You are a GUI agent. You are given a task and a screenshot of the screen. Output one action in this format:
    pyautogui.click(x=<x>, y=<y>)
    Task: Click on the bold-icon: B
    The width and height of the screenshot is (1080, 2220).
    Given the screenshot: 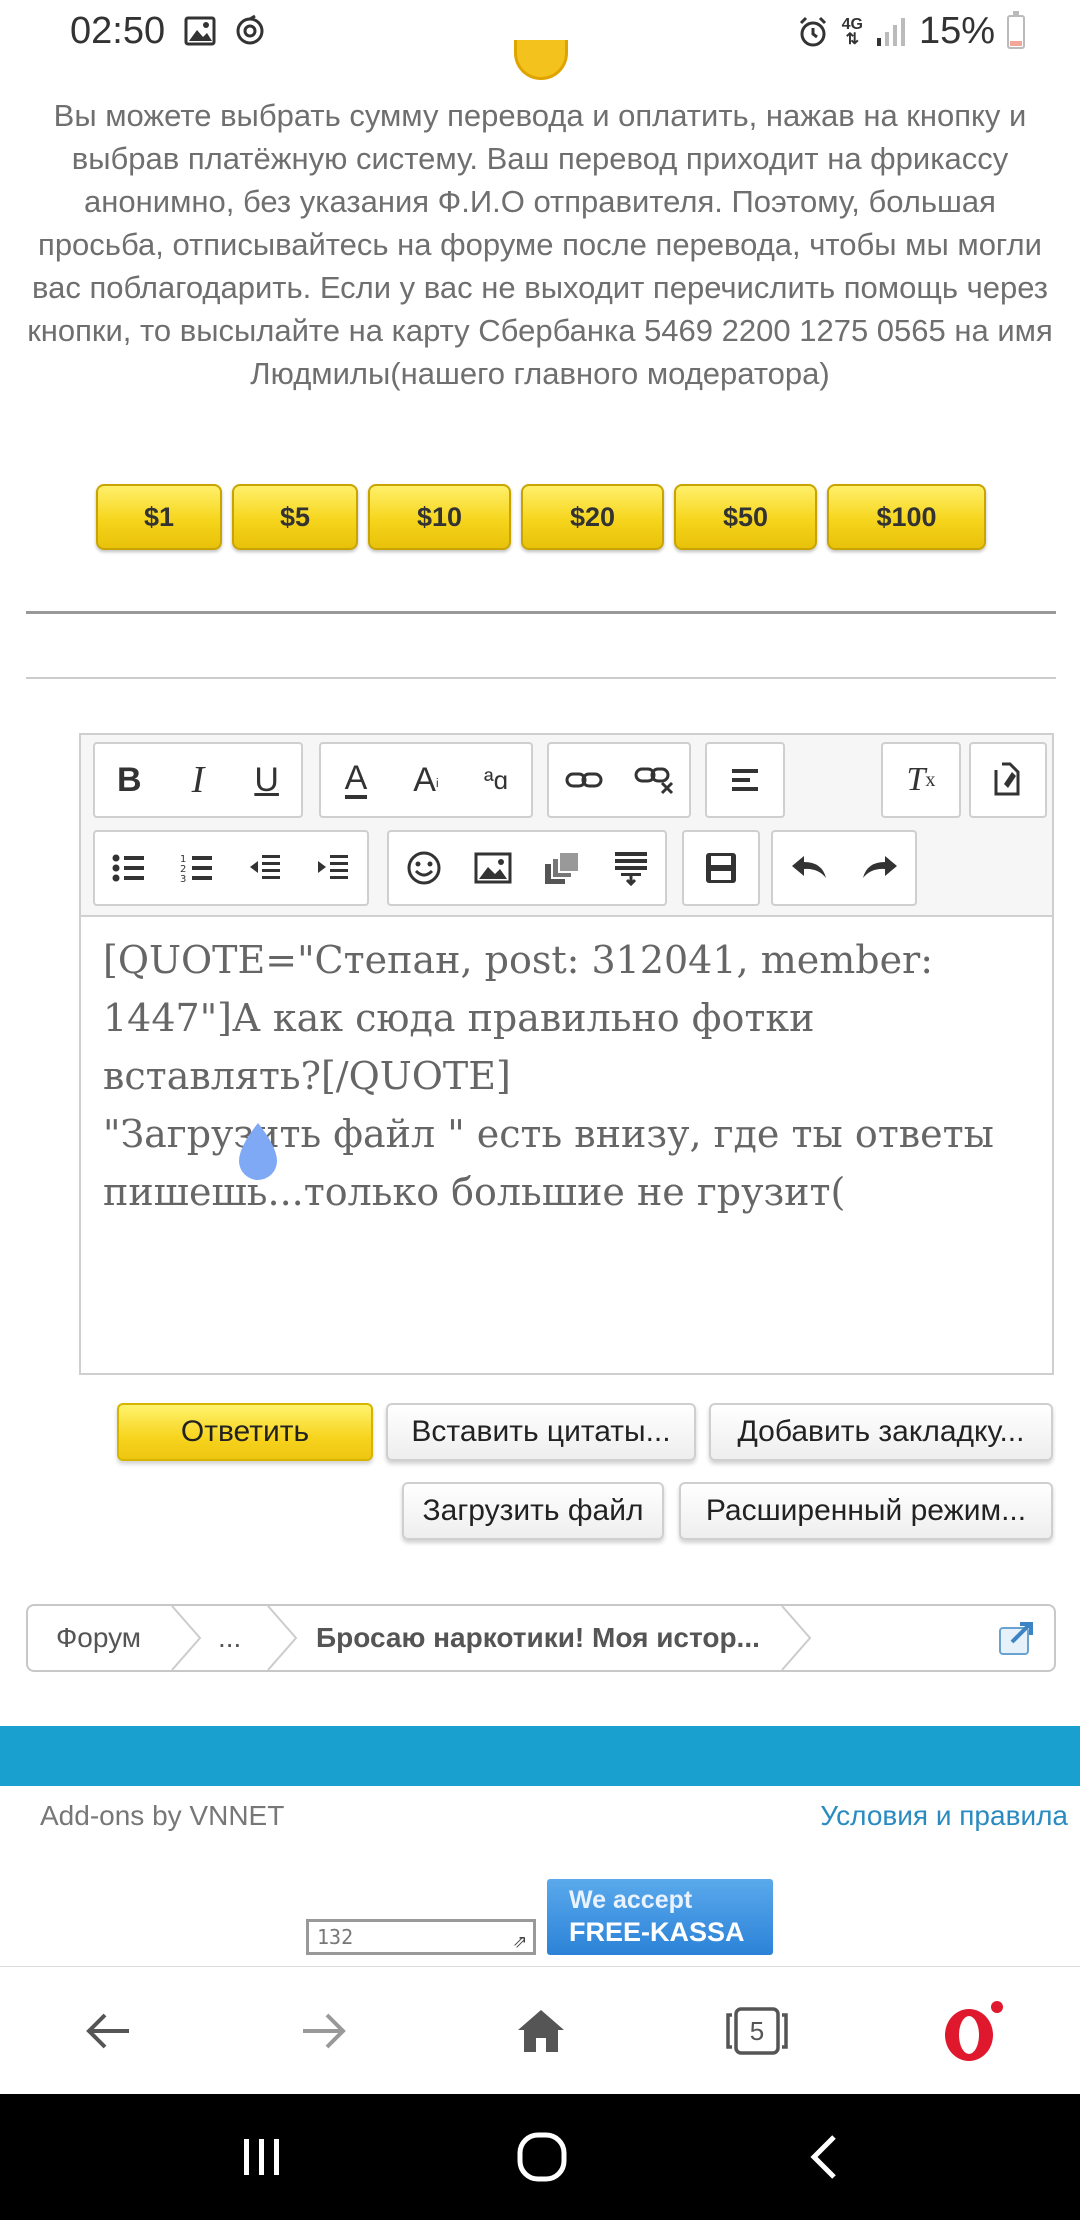 What is the action you would take?
    pyautogui.click(x=129, y=780)
    